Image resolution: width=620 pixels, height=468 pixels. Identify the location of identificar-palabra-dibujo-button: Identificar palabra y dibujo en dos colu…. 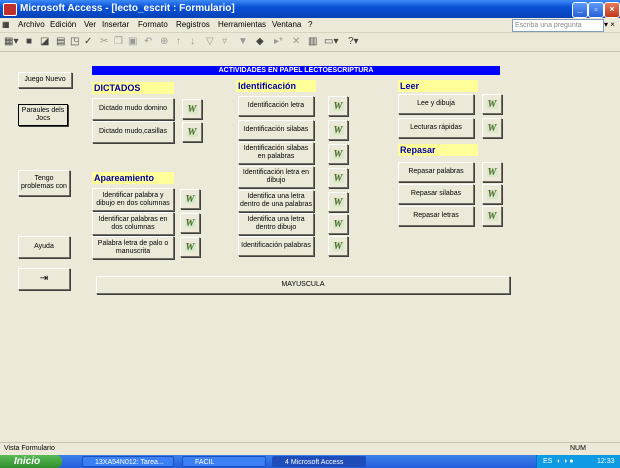
(133, 199).